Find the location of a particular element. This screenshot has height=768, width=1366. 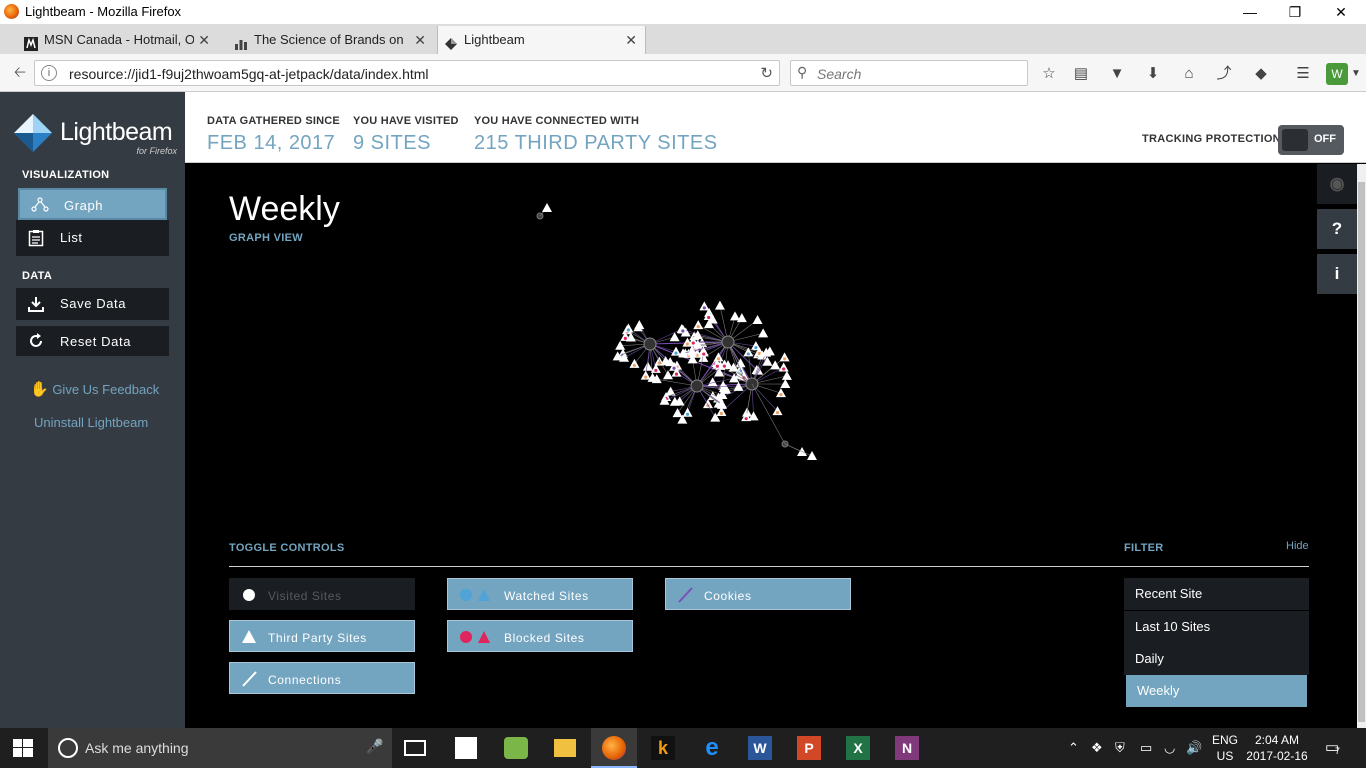

tab-msn: MSN Canada - Hotmail, O... ✕ is located at coordinates (118, 40).